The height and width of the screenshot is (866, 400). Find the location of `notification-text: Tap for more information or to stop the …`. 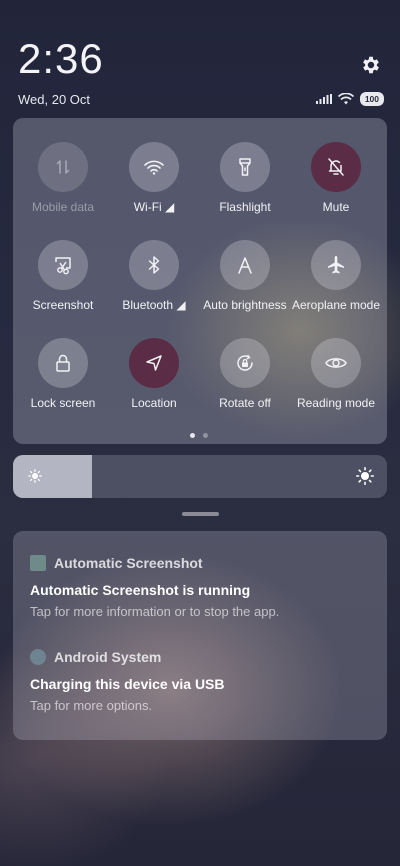

notification-text: Tap for more information or to stop the … is located at coordinates (155, 611).